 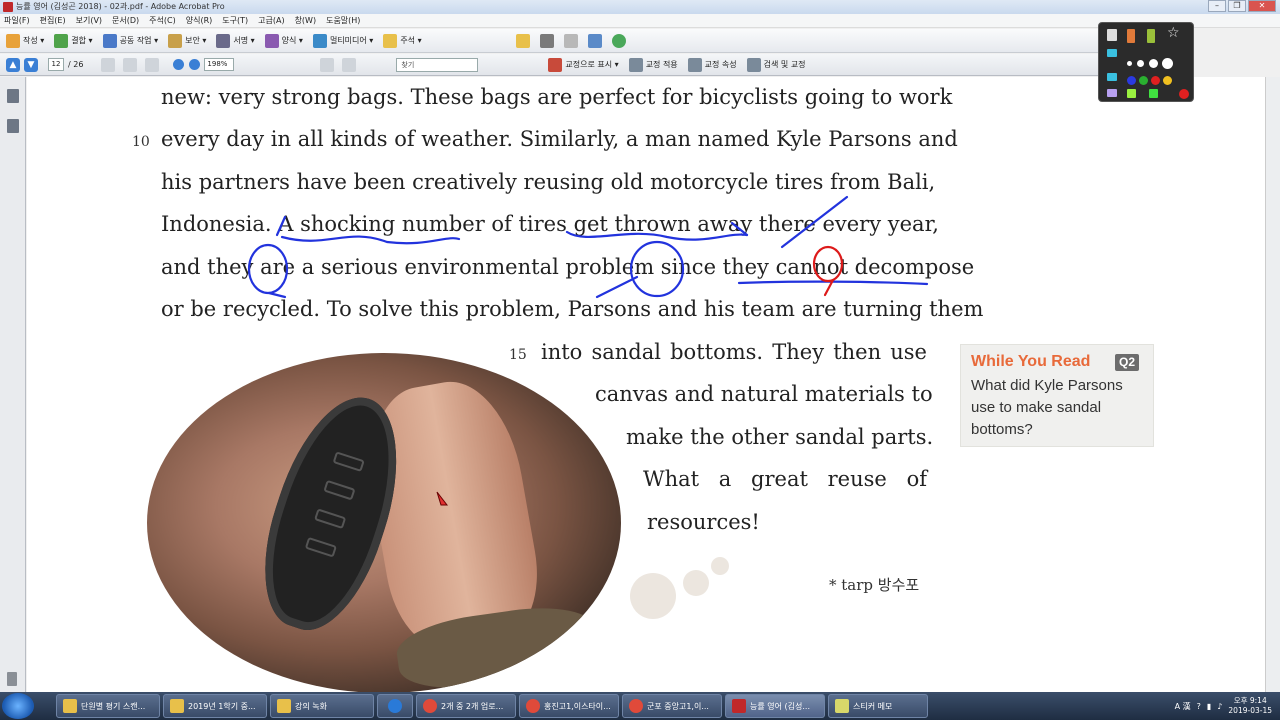 I want to click on find-input: 찾기, so click(x=437, y=64).